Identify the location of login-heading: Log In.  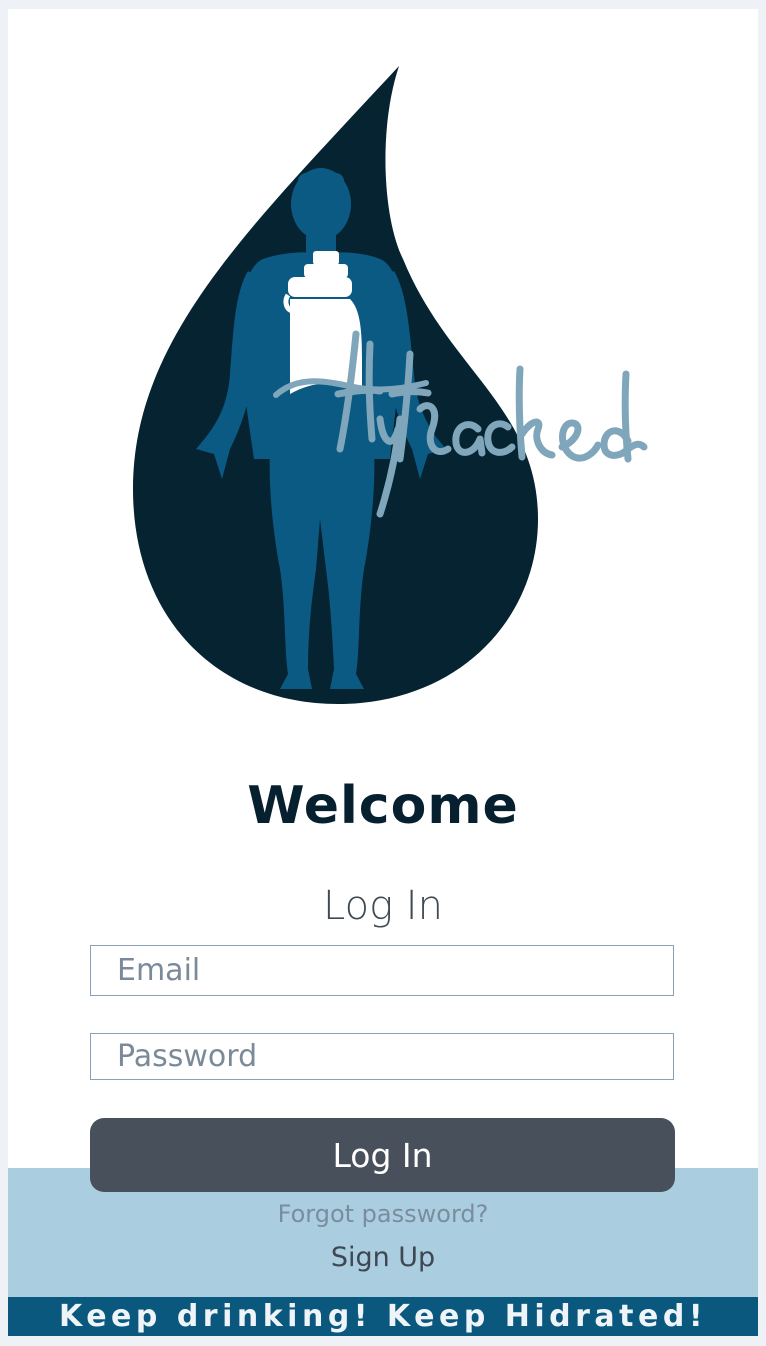
(383, 906).